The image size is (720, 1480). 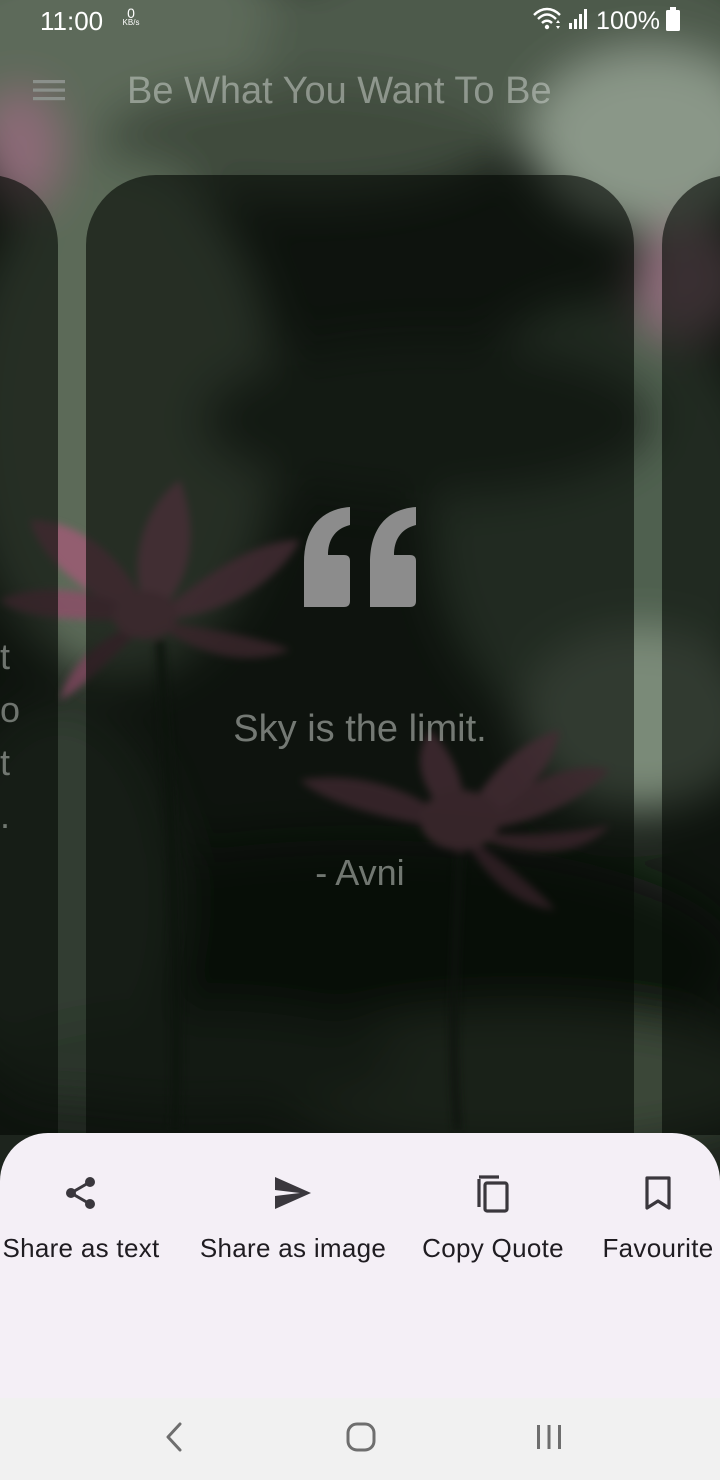 What do you see at coordinates (81, 1193) in the screenshot?
I see `share-icon` at bounding box center [81, 1193].